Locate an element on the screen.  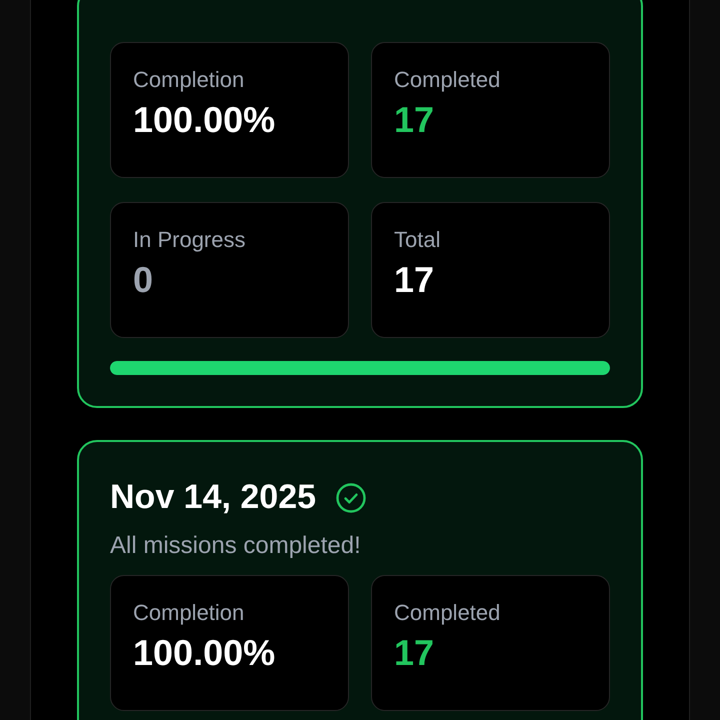
stat-label: Total is located at coordinates (418, 240).